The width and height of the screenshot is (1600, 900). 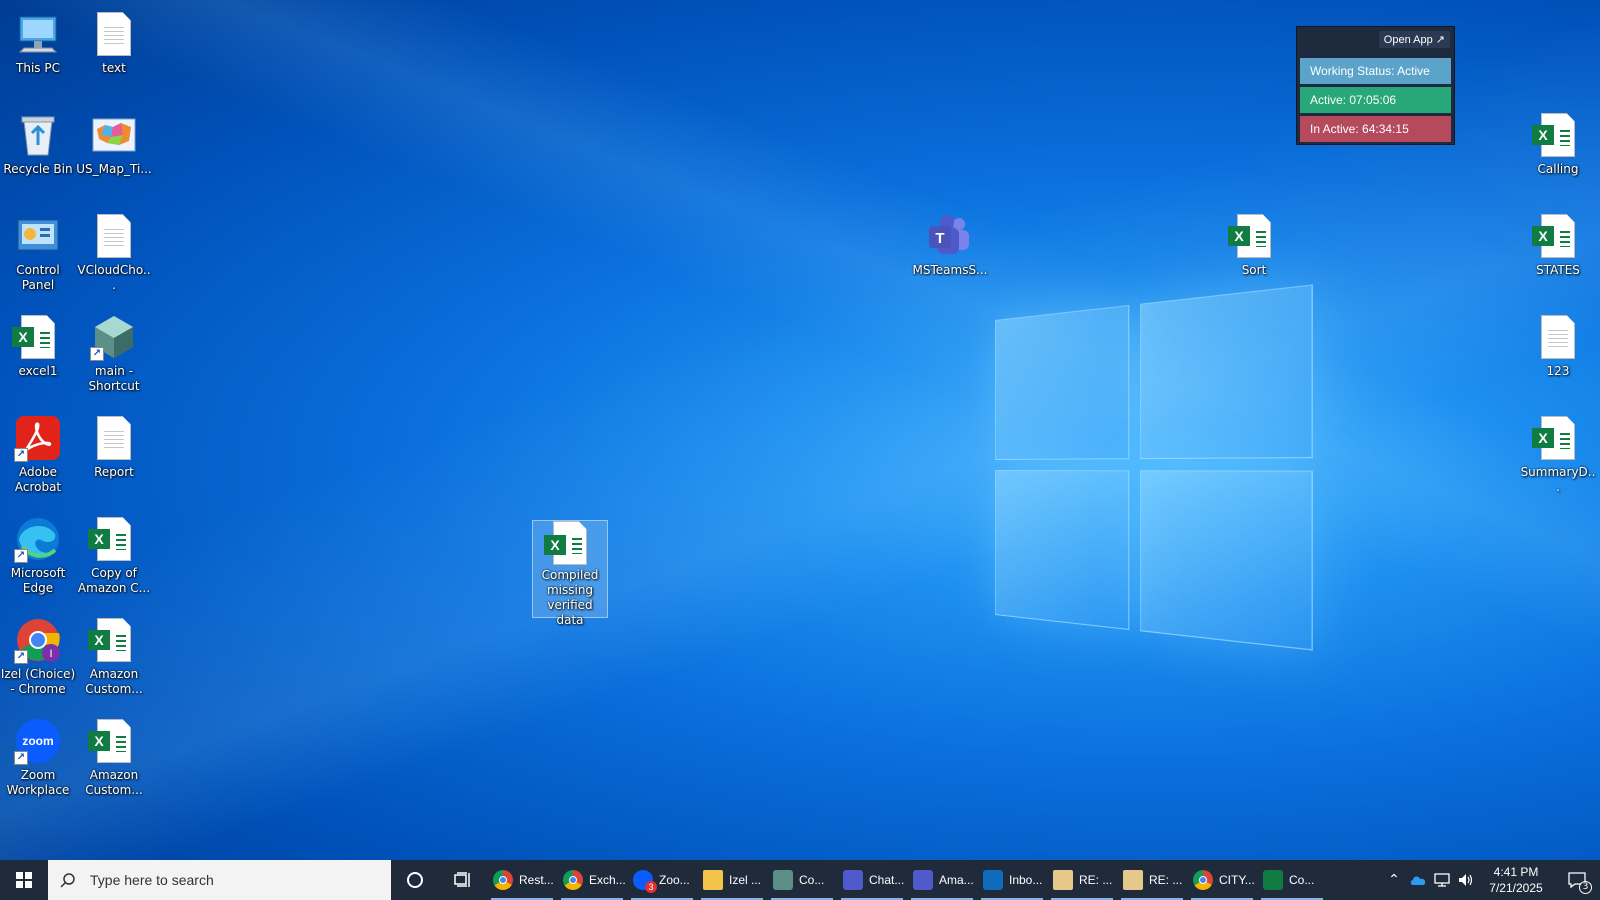 I want to click on desktop-icon-text: text, so click(x=114, y=43).